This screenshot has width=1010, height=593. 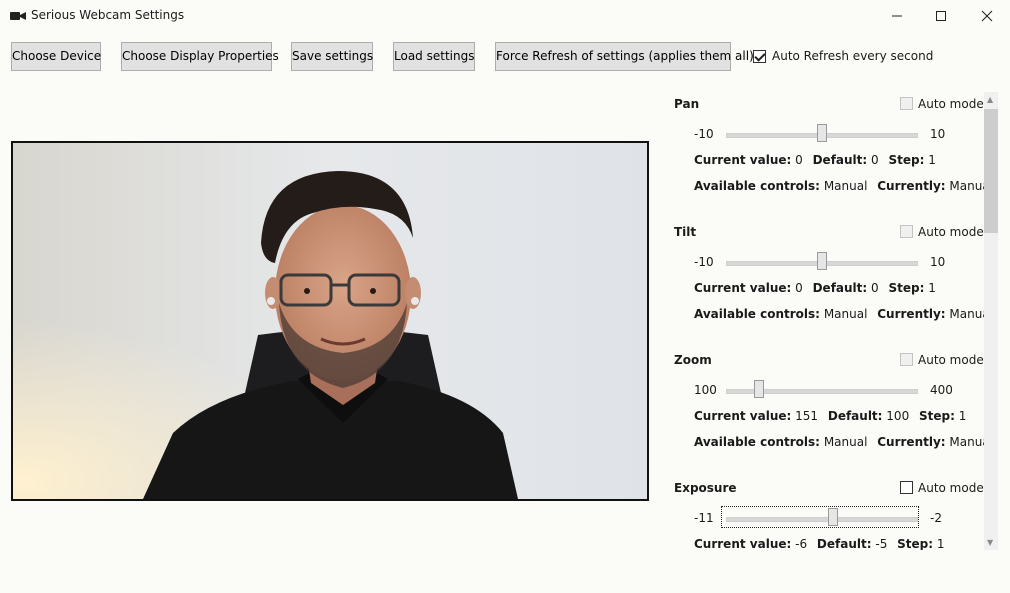 I want to click on close-button, so click(x=987, y=16).